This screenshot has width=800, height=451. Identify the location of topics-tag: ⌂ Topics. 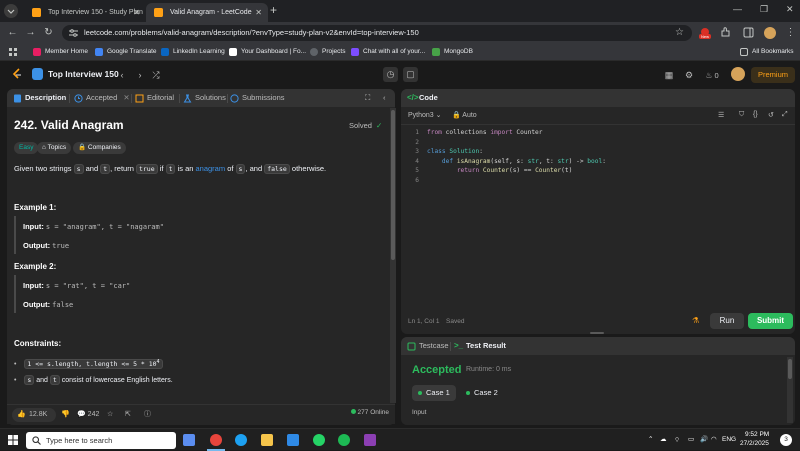
(54, 148).